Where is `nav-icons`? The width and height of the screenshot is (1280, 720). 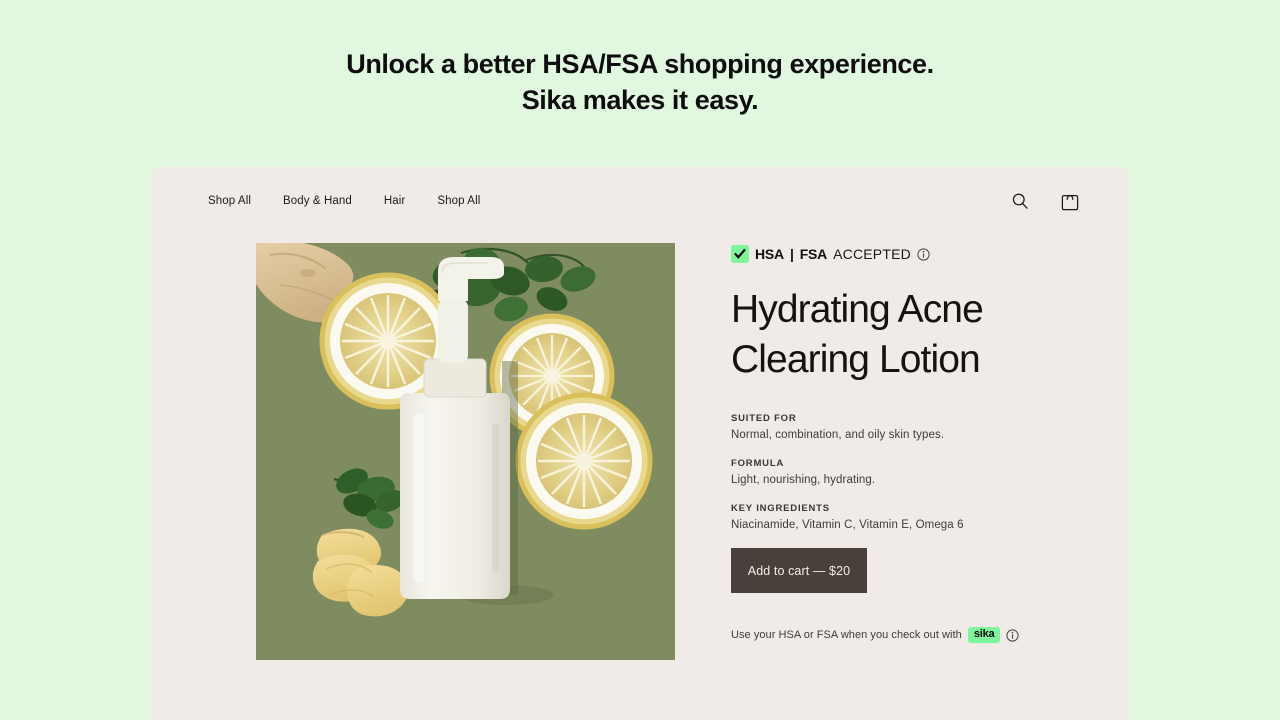 nav-icons is located at coordinates (1045, 201).